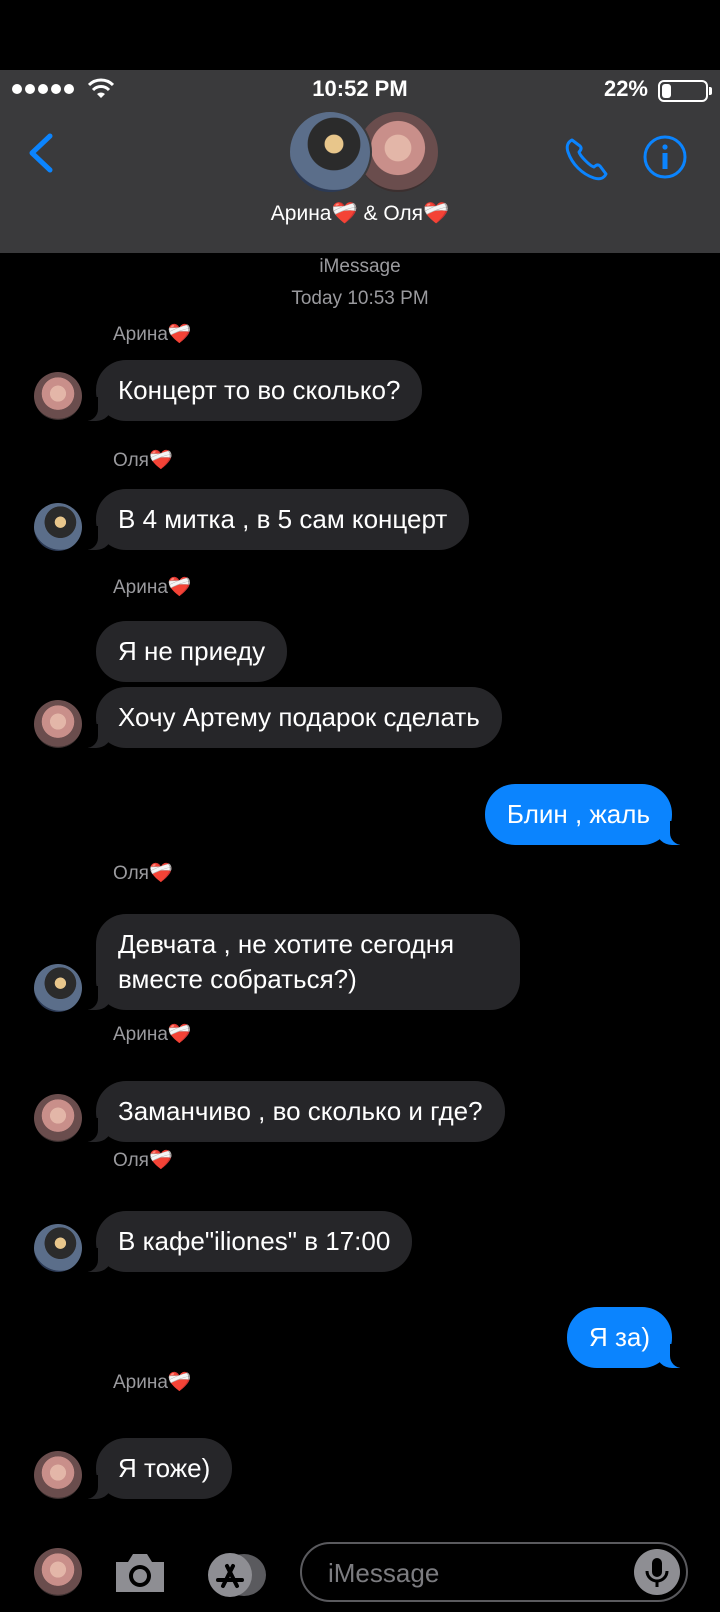 The width and height of the screenshot is (720, 1612). What do you see at coordinates (360, 214) in the screenshot?
I see `conversation-title: Арина❤️‍🩹 & Оля❤️‍🩹` at bounding box center [360, 214].